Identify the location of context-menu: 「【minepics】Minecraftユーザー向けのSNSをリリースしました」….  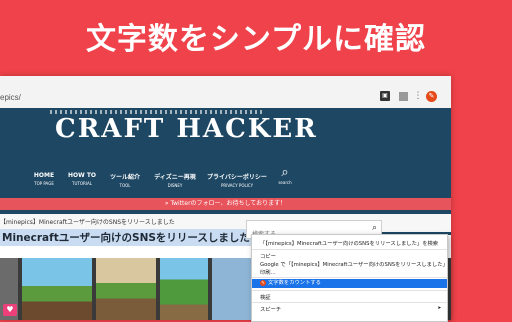
(349, 278).